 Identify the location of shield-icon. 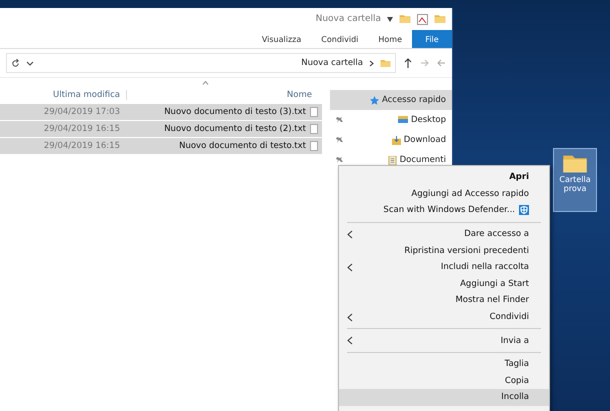
(524, 210).